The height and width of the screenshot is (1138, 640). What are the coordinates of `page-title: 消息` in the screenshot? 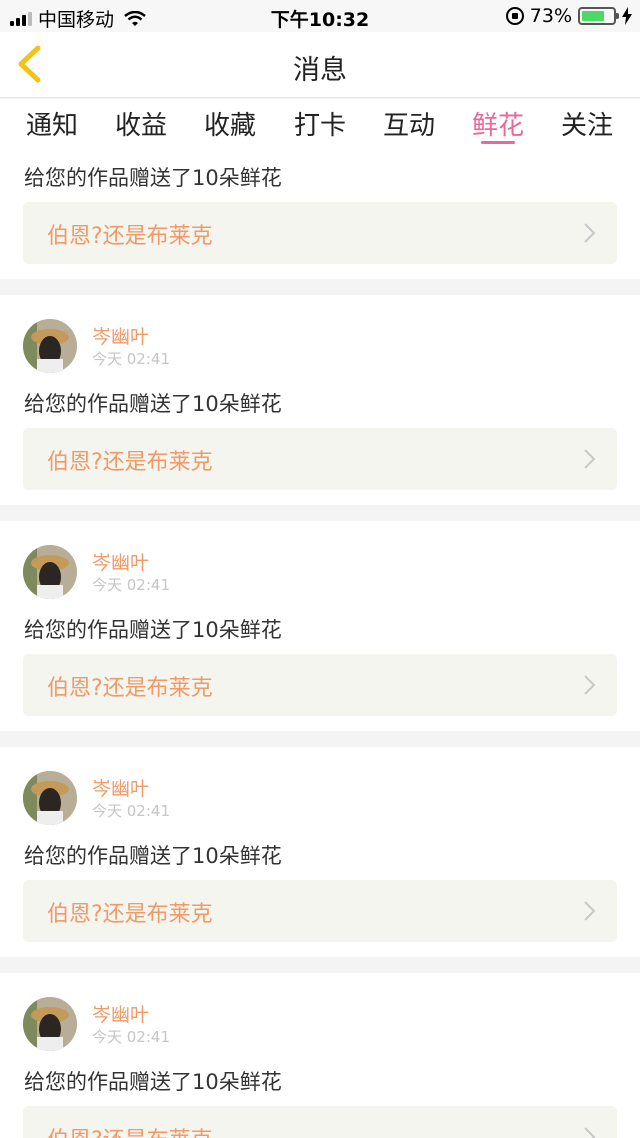 It's located at (320, 70).